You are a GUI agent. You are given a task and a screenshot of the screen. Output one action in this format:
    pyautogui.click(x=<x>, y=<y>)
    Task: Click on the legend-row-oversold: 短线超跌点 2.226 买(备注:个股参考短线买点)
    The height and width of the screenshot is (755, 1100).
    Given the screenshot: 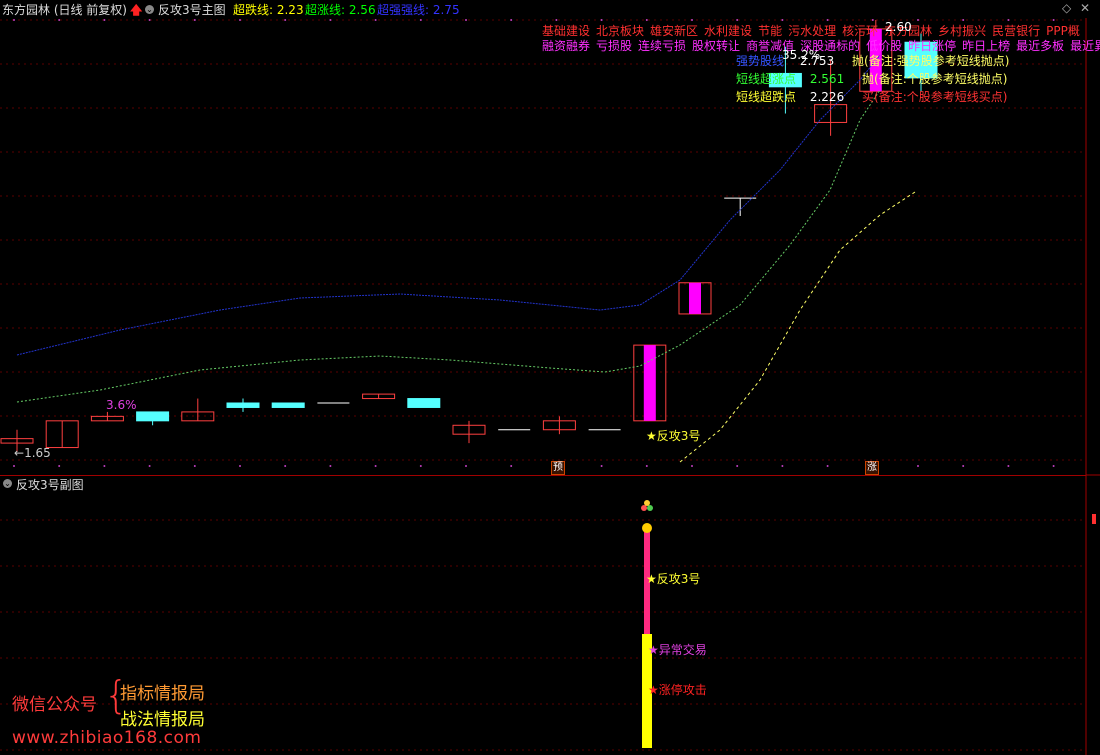 What is the action you would take?
    pyautogui.click(x=871, y=96)
    